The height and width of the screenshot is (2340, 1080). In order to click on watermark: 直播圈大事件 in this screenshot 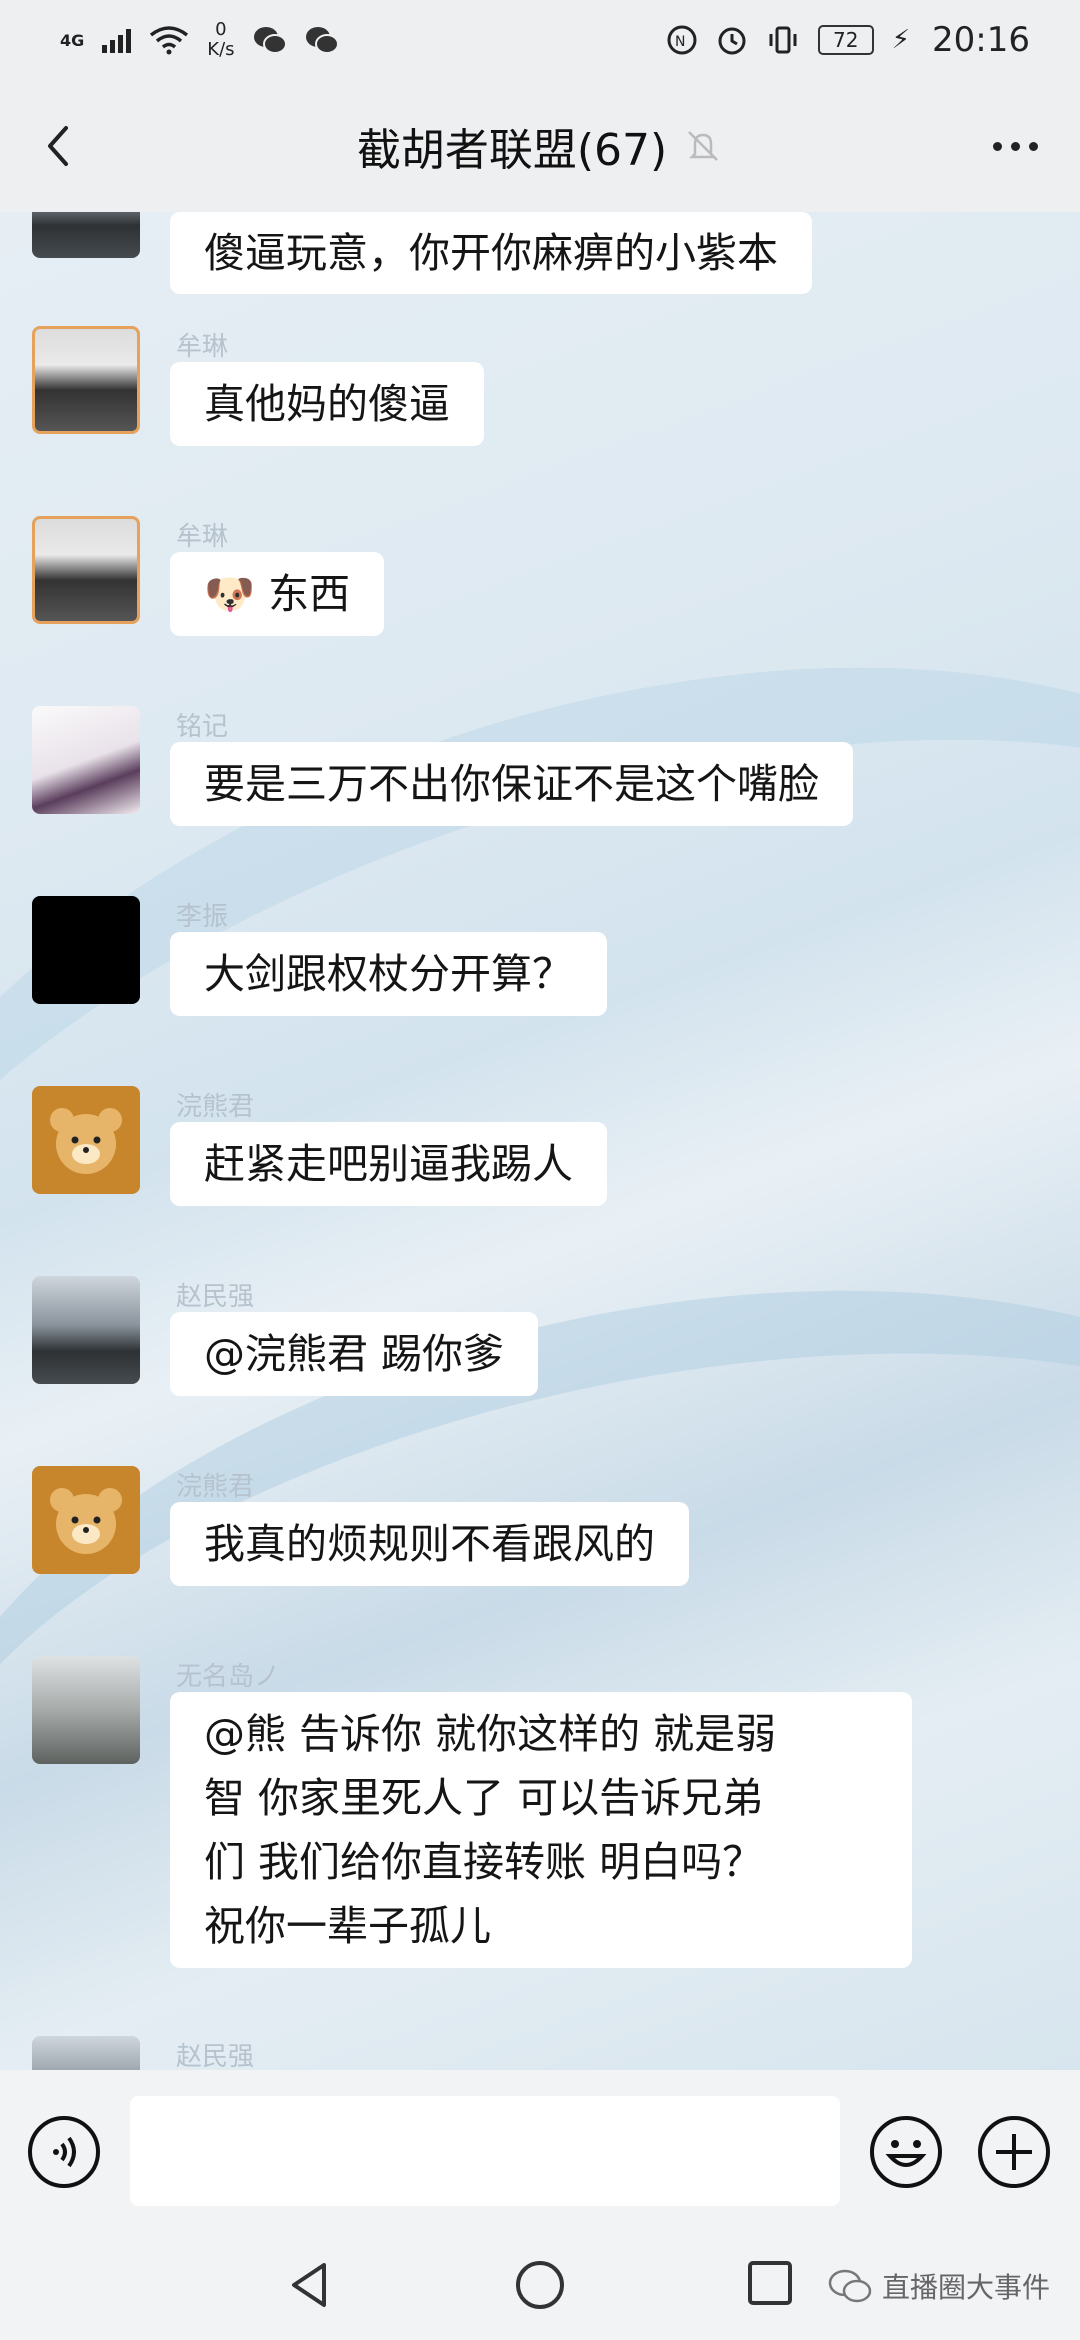, I will do `click(939, 2286)`.